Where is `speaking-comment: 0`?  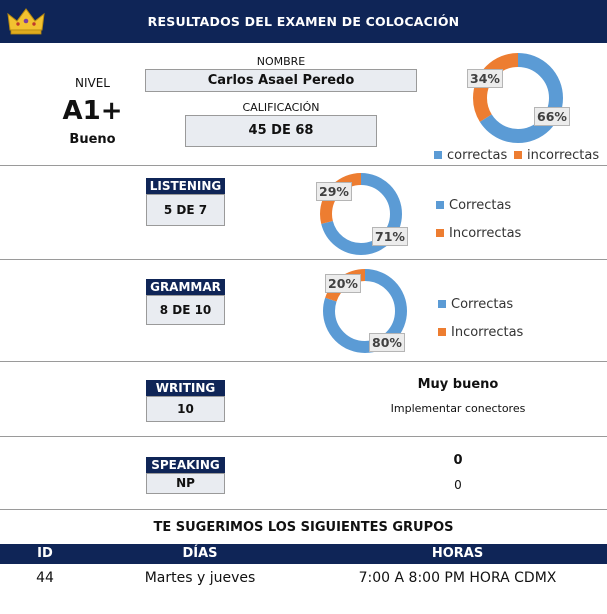 speaking-comment: 0 is located at coordinates (458, 485).